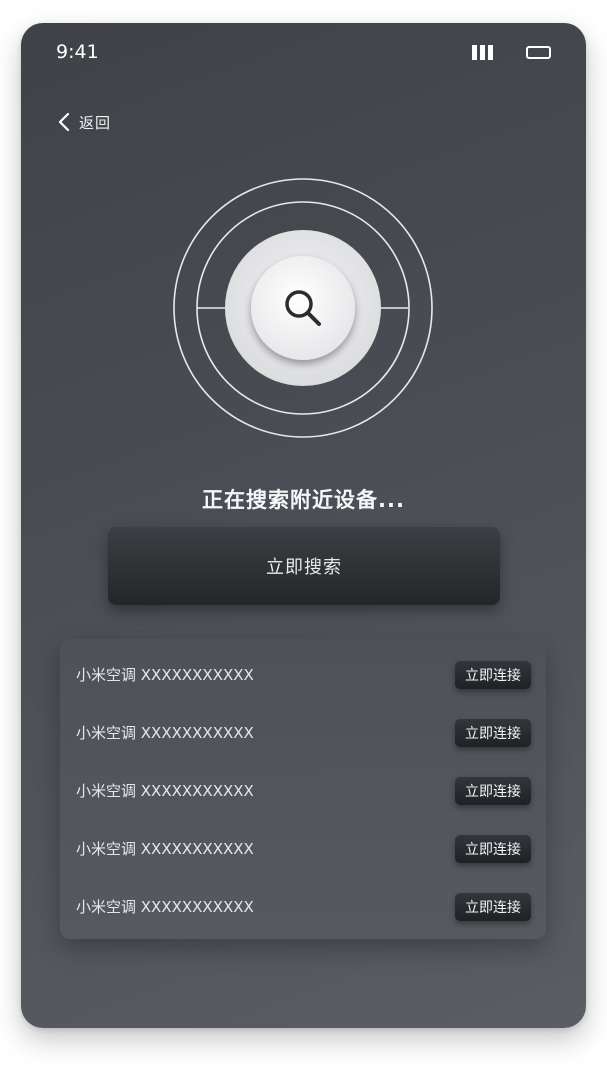  I want to click on chevron-left-icon, so click(64, 122).